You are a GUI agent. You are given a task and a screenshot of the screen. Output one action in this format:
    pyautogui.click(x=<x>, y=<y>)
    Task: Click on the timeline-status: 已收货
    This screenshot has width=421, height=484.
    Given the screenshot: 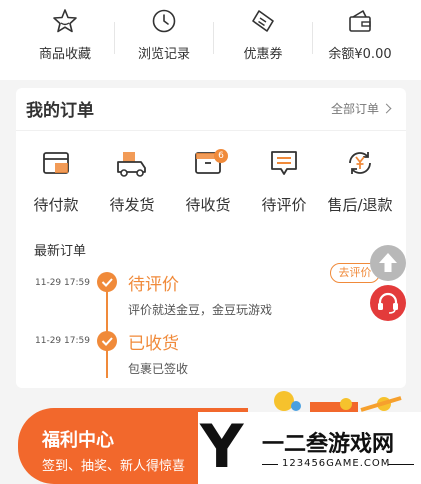 What is the action you would take?
    pyautogui.click(x=153, y=344)
    